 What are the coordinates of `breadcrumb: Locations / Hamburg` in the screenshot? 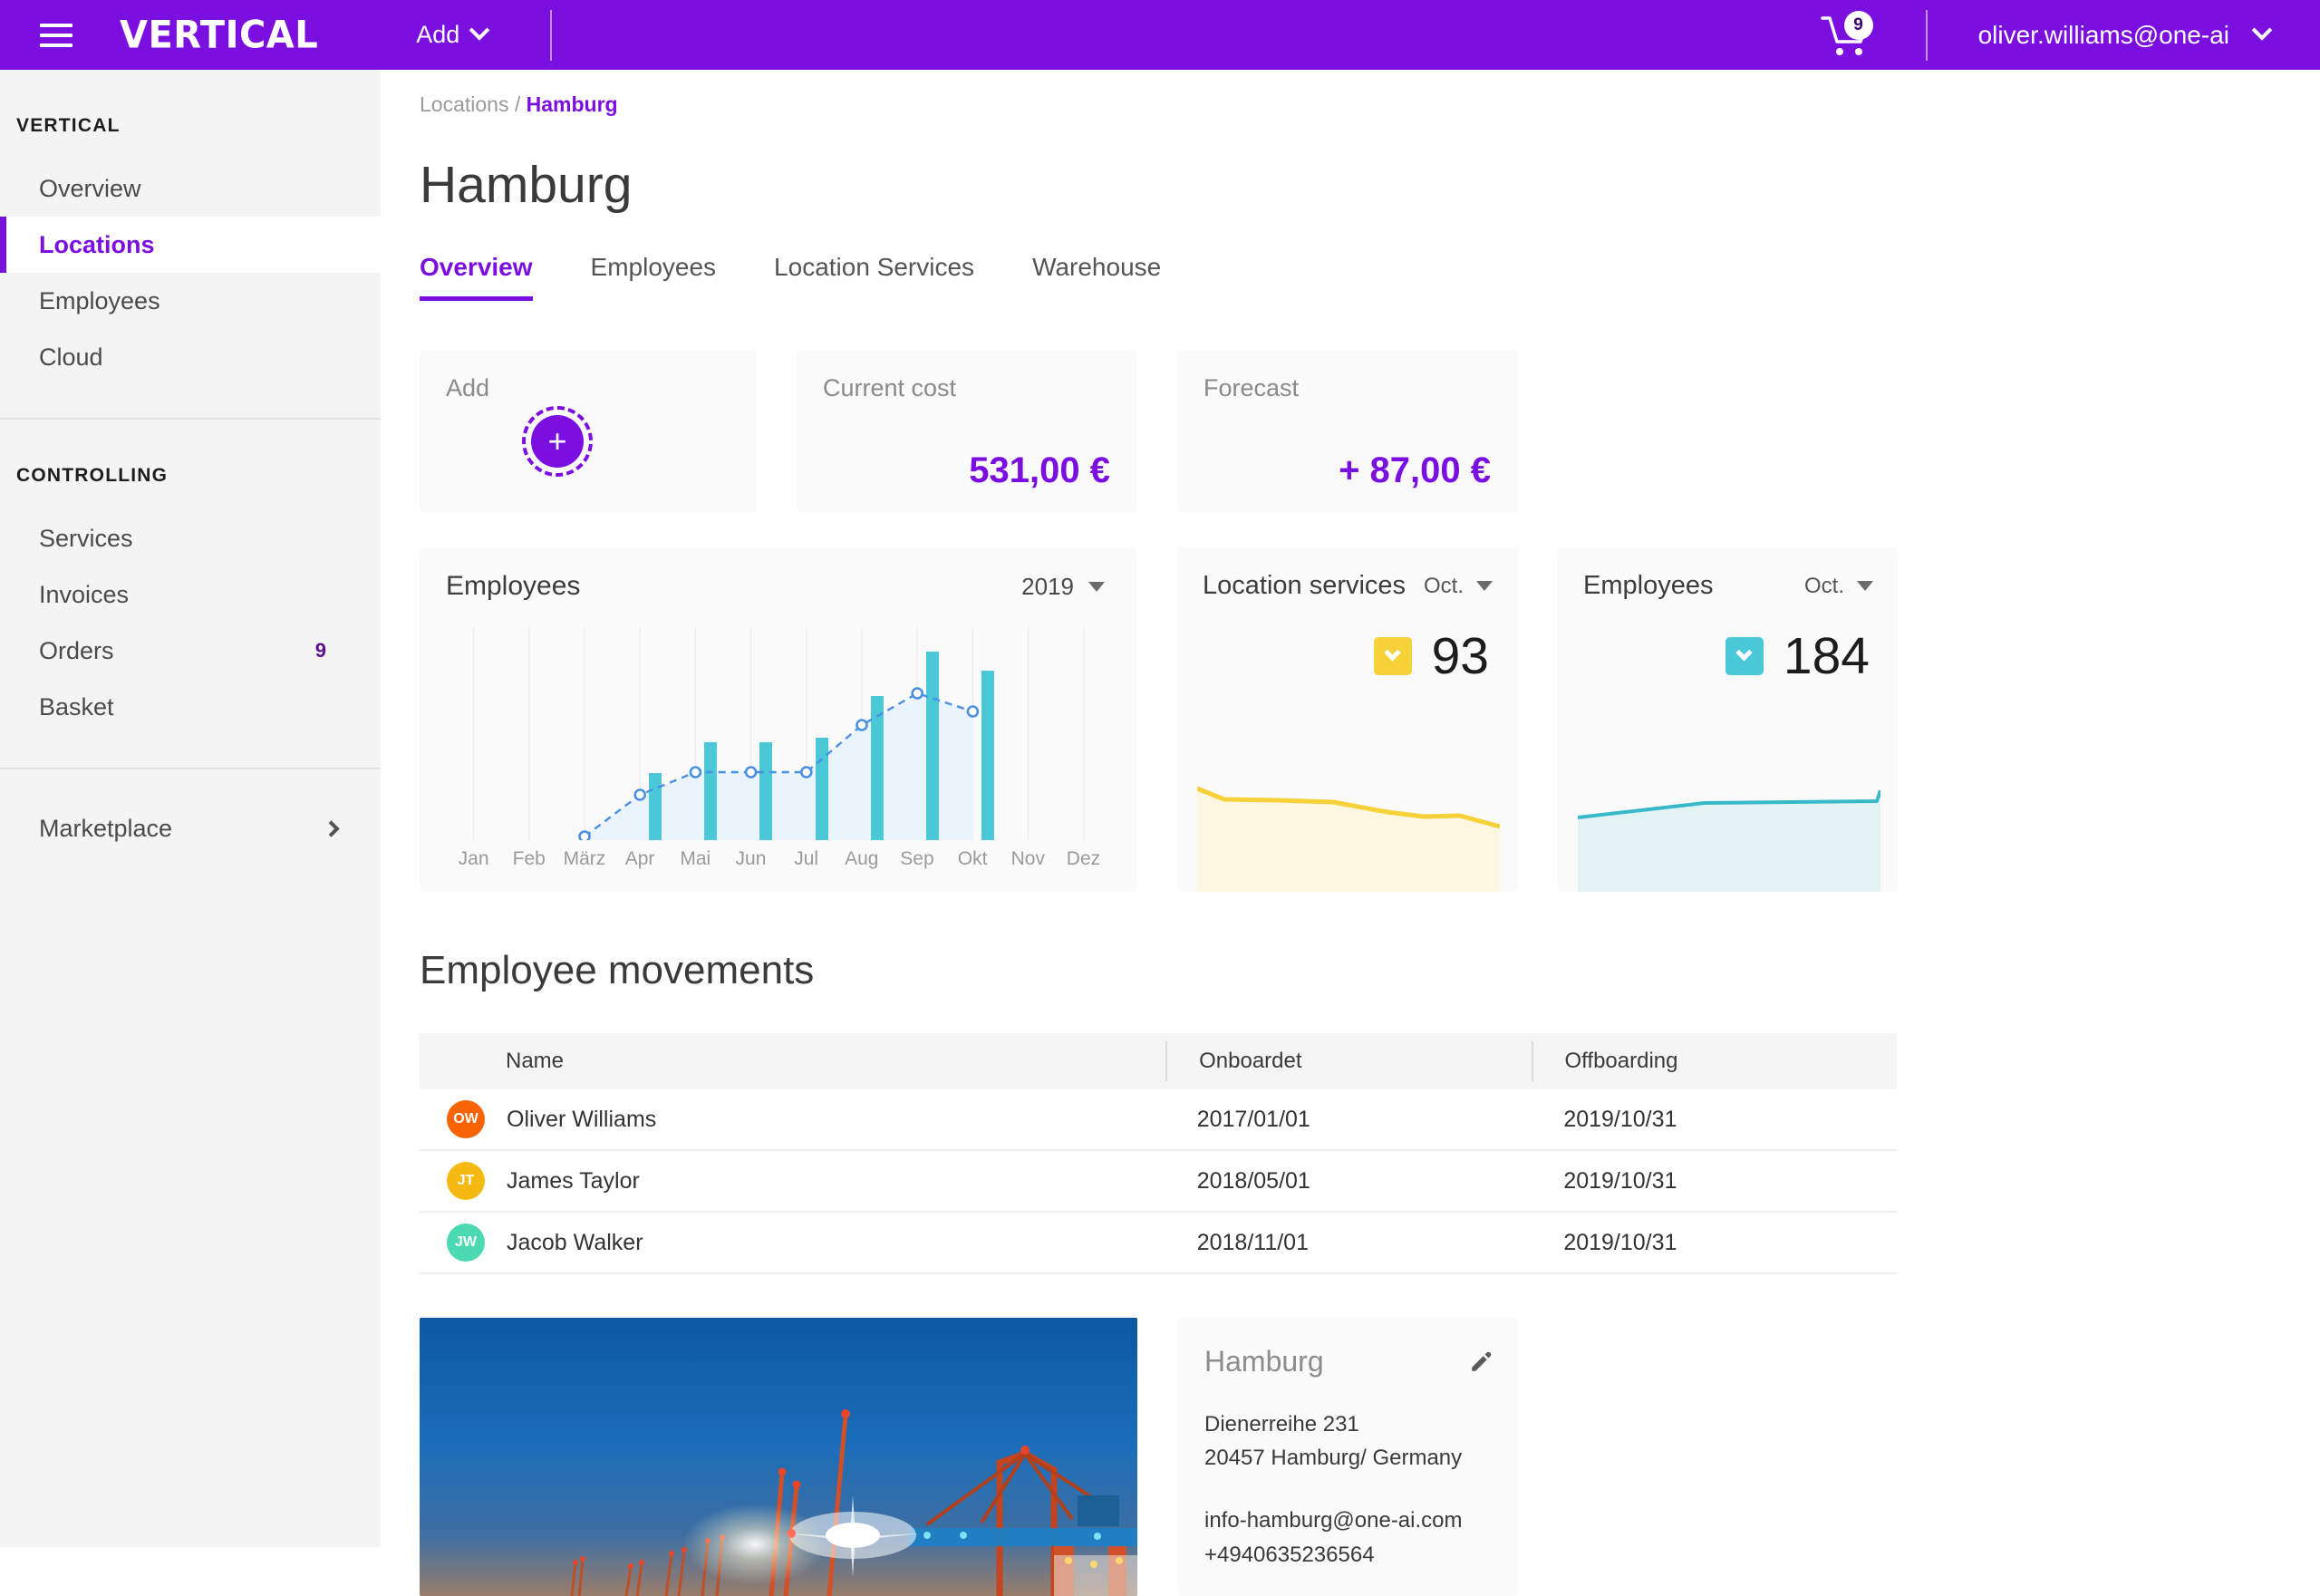 It's located at (1350, 93).